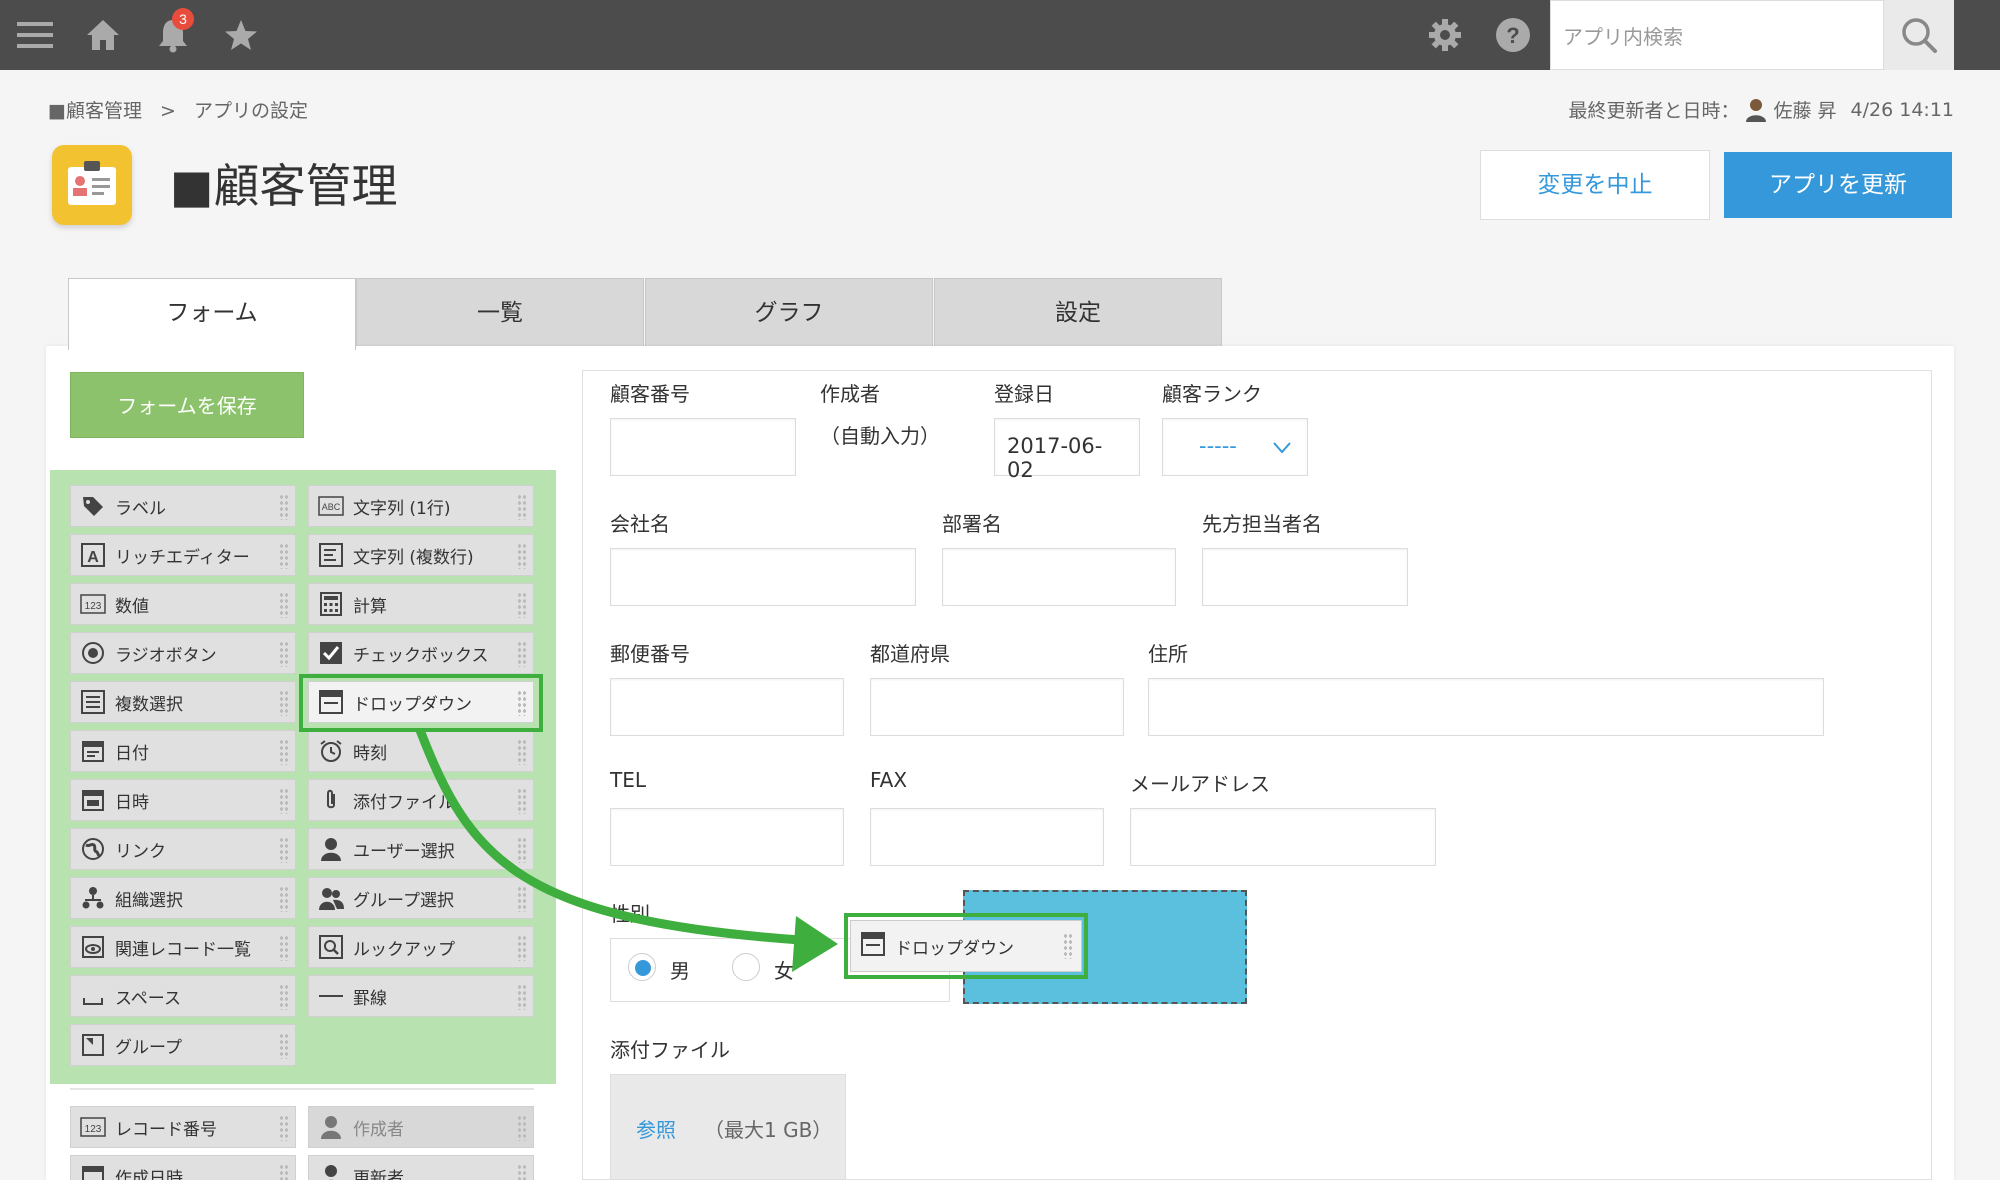 The width and height of the screenshot is (2000, 1180). What do you see at coordinates (768, 1130) in the screenshot?
I see `attachment-max-size: （最大1 GB）` at bounding box center [768, 1130].